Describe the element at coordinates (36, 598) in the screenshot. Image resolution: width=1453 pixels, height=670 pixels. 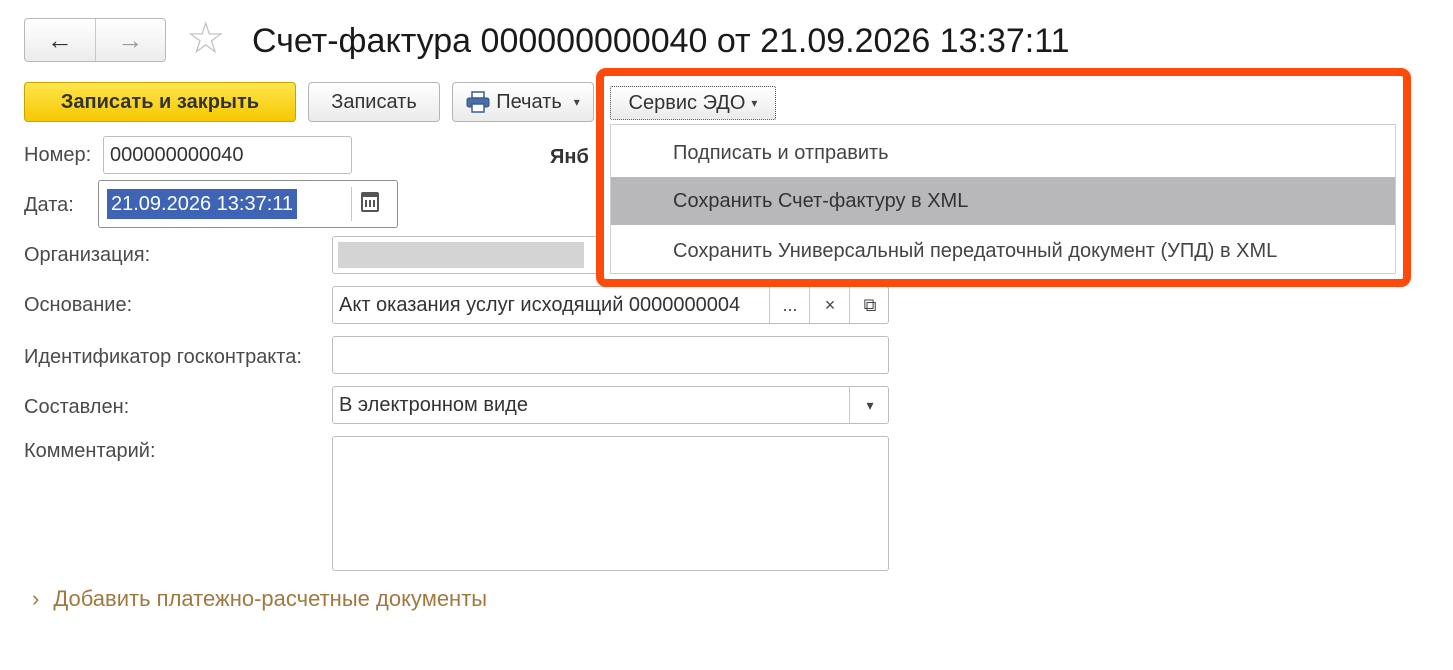
I see `chevron-right-icon: ›` at that location.